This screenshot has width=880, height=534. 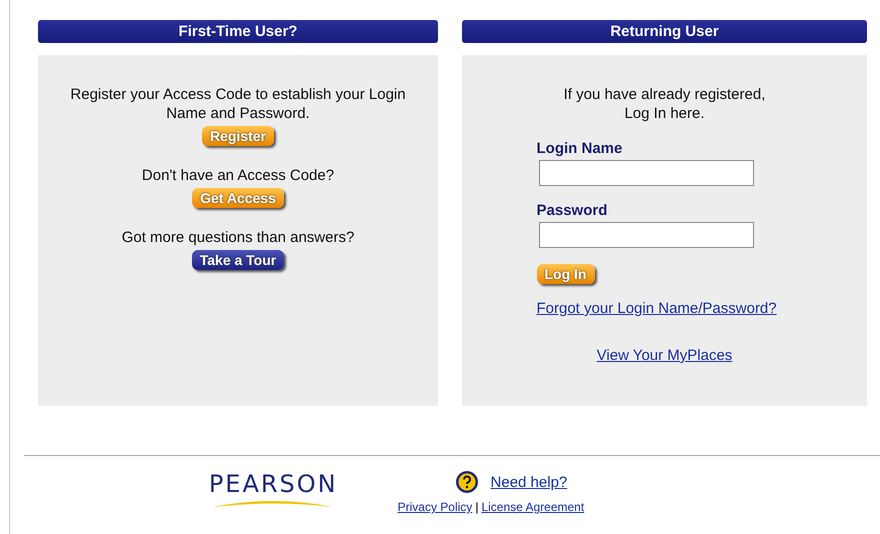 What do you see at coordinates (579, 148) in the screenshot?
I see `field-label: Login Name` at bounding box center [579, 148].